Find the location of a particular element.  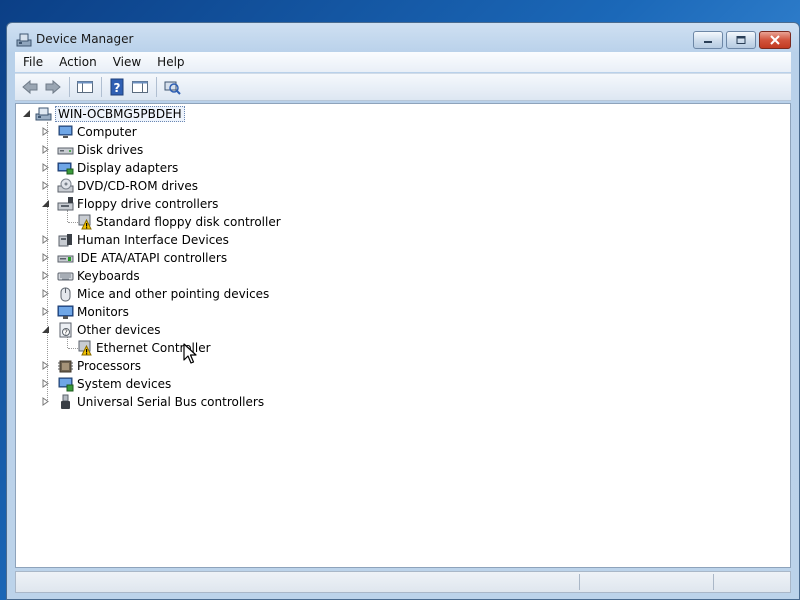

other-devices-icon: ? is located at coordinates (65, 329).